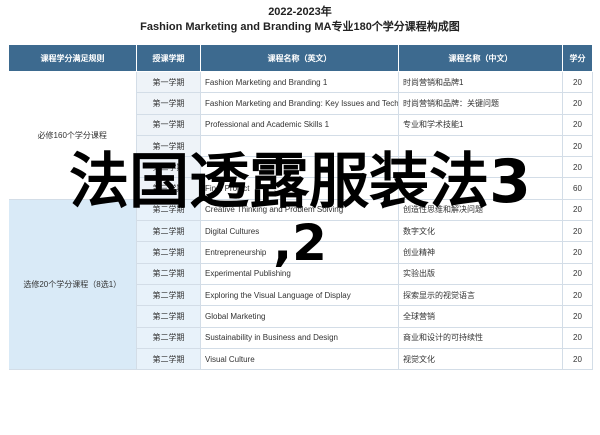  I want to click on header-row: 课程学分满足规则 授课学期 课程名称（英文） 课程名称（中文） 学分, so click(300, 58).